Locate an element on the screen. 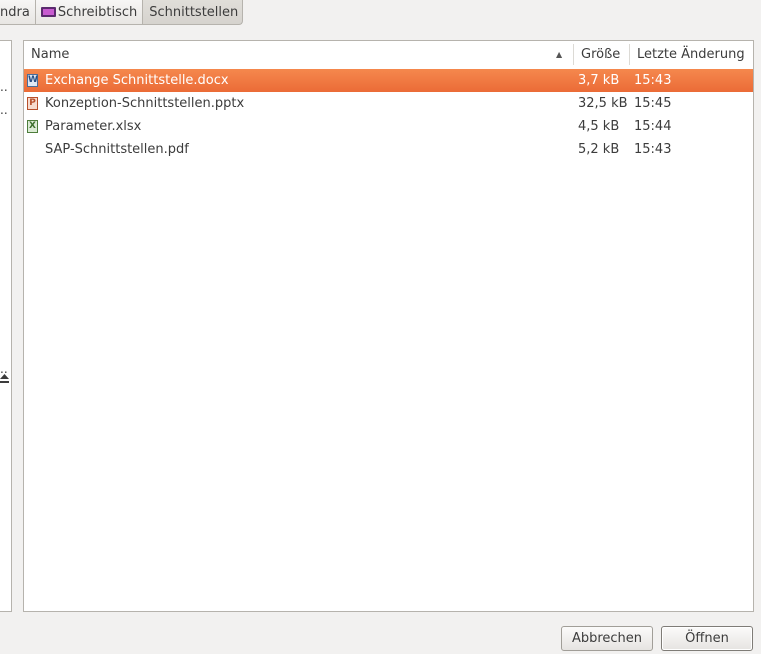  crumb-desktop: Schreibtisch is located at coordinates (89, 12).